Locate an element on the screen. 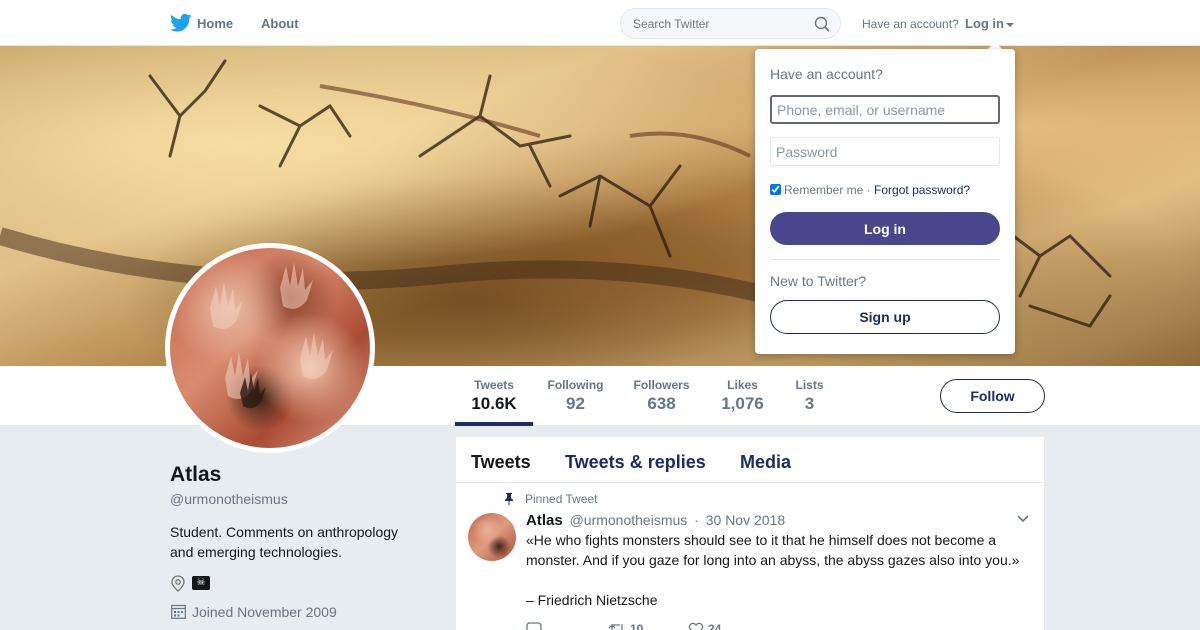  stat-label: Likes is located at coordinates (742, 385).